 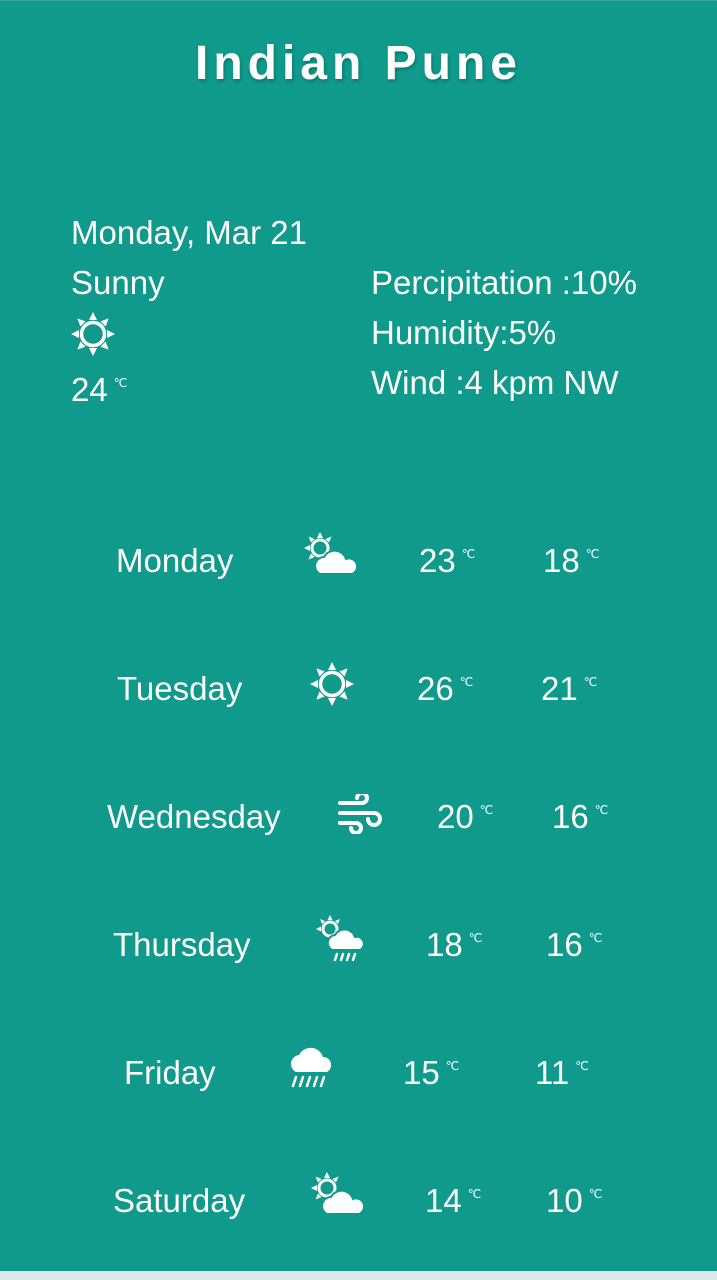 I want to click on forecast-low: 21 ℃, so click(x=569, y=689).